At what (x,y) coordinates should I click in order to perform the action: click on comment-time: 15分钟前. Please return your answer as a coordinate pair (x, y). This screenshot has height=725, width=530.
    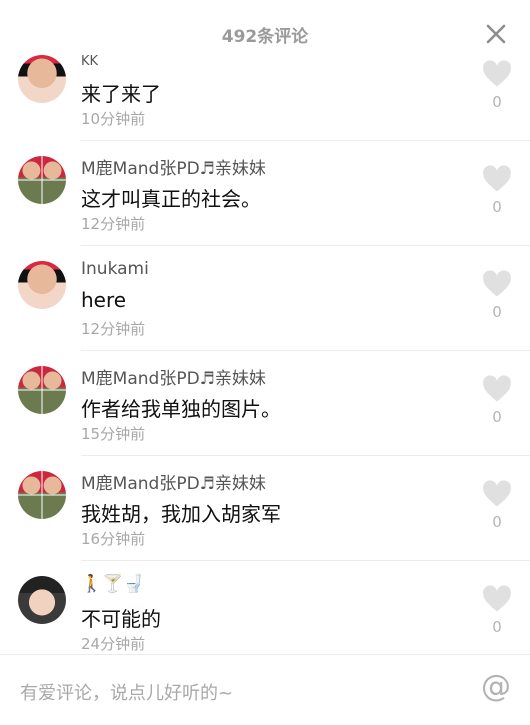
    Looking at the image, I should click on (113, 434).